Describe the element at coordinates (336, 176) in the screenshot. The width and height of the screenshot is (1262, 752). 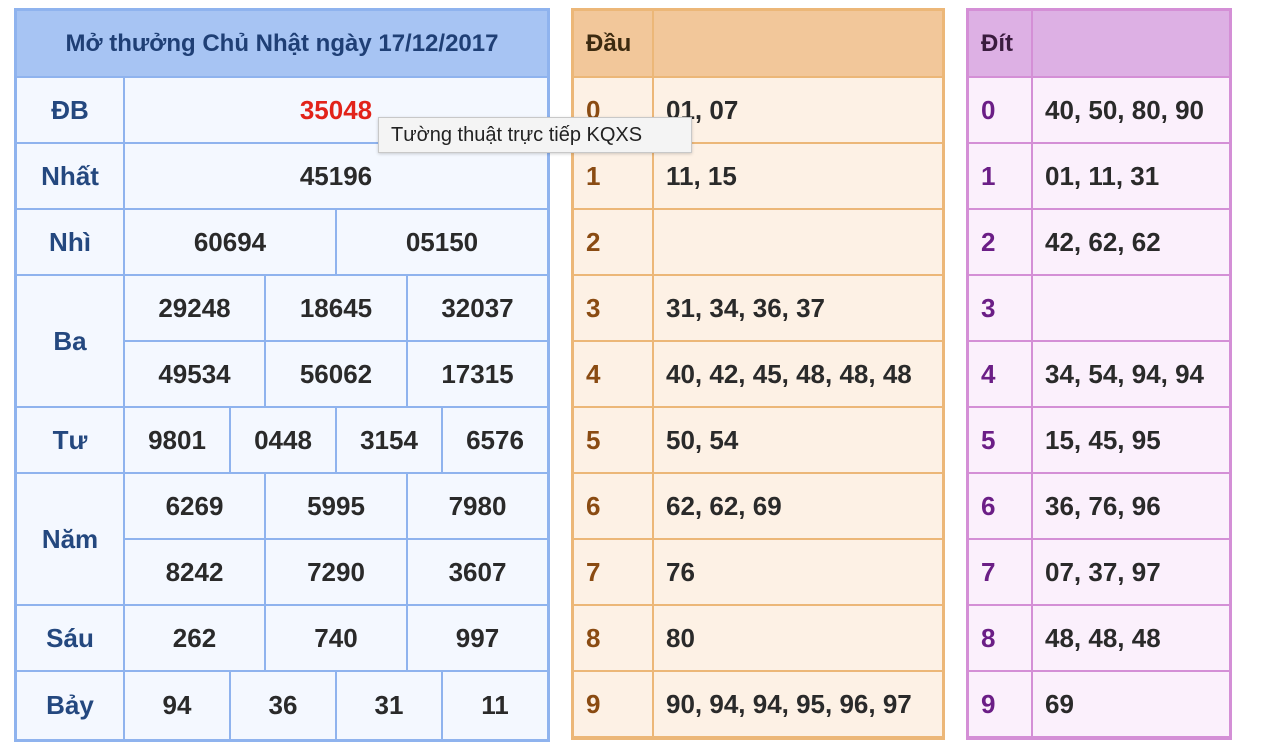
I see `prize-value-nhat: 45196` at that location.